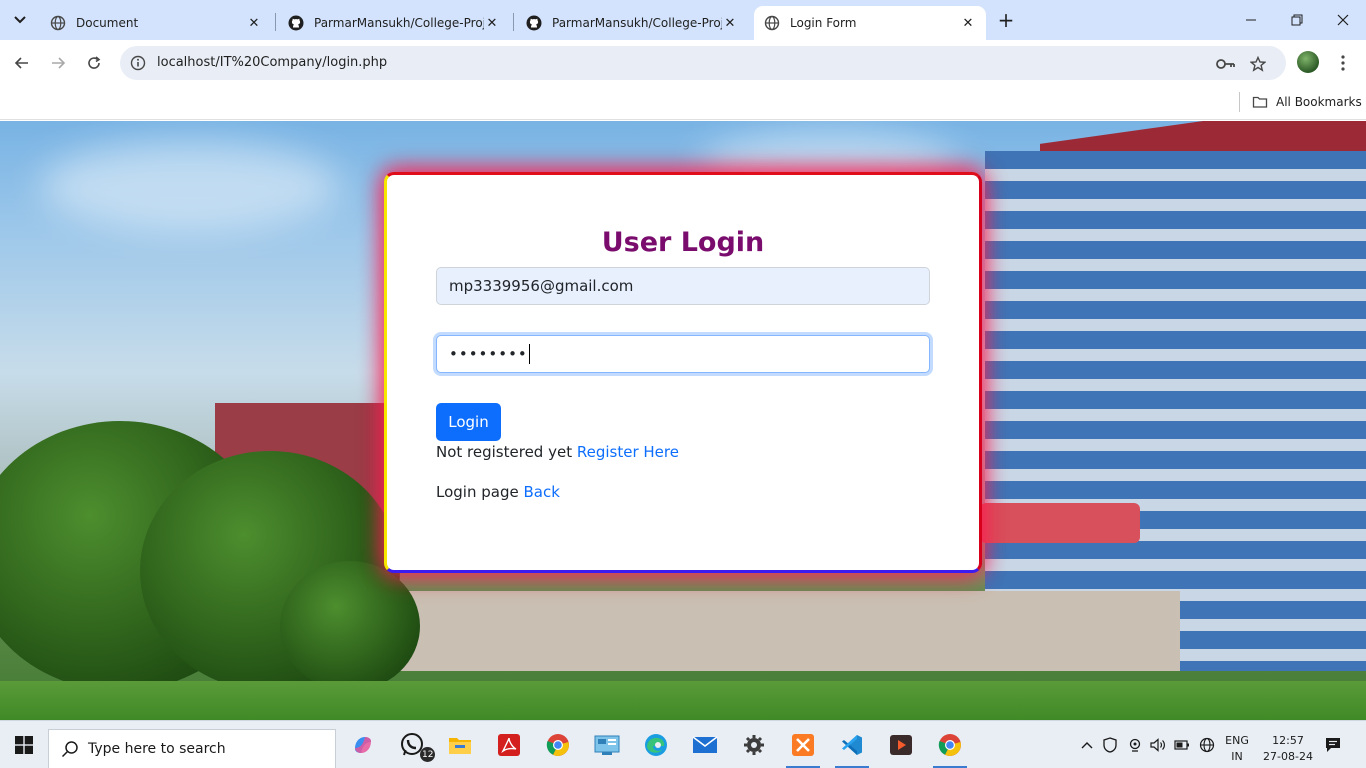 The height and width of the screenshot is (768, 1366). I want to click on forward-button, so click(58, 63).